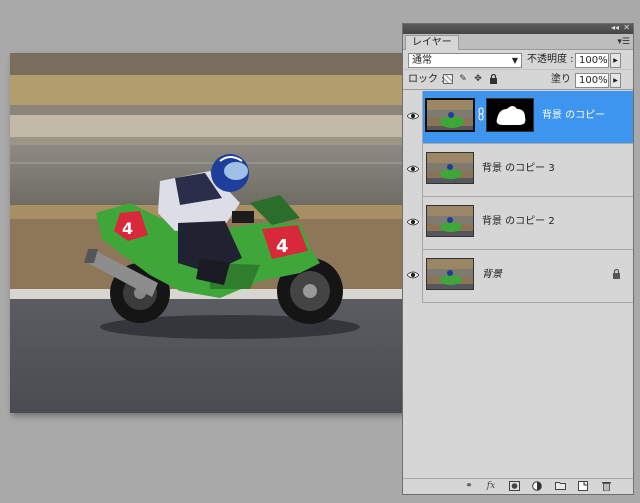 The width and height of the screenshot is (640, 503). I want to click on tab-layers: レイヤー, so click(432, 42).